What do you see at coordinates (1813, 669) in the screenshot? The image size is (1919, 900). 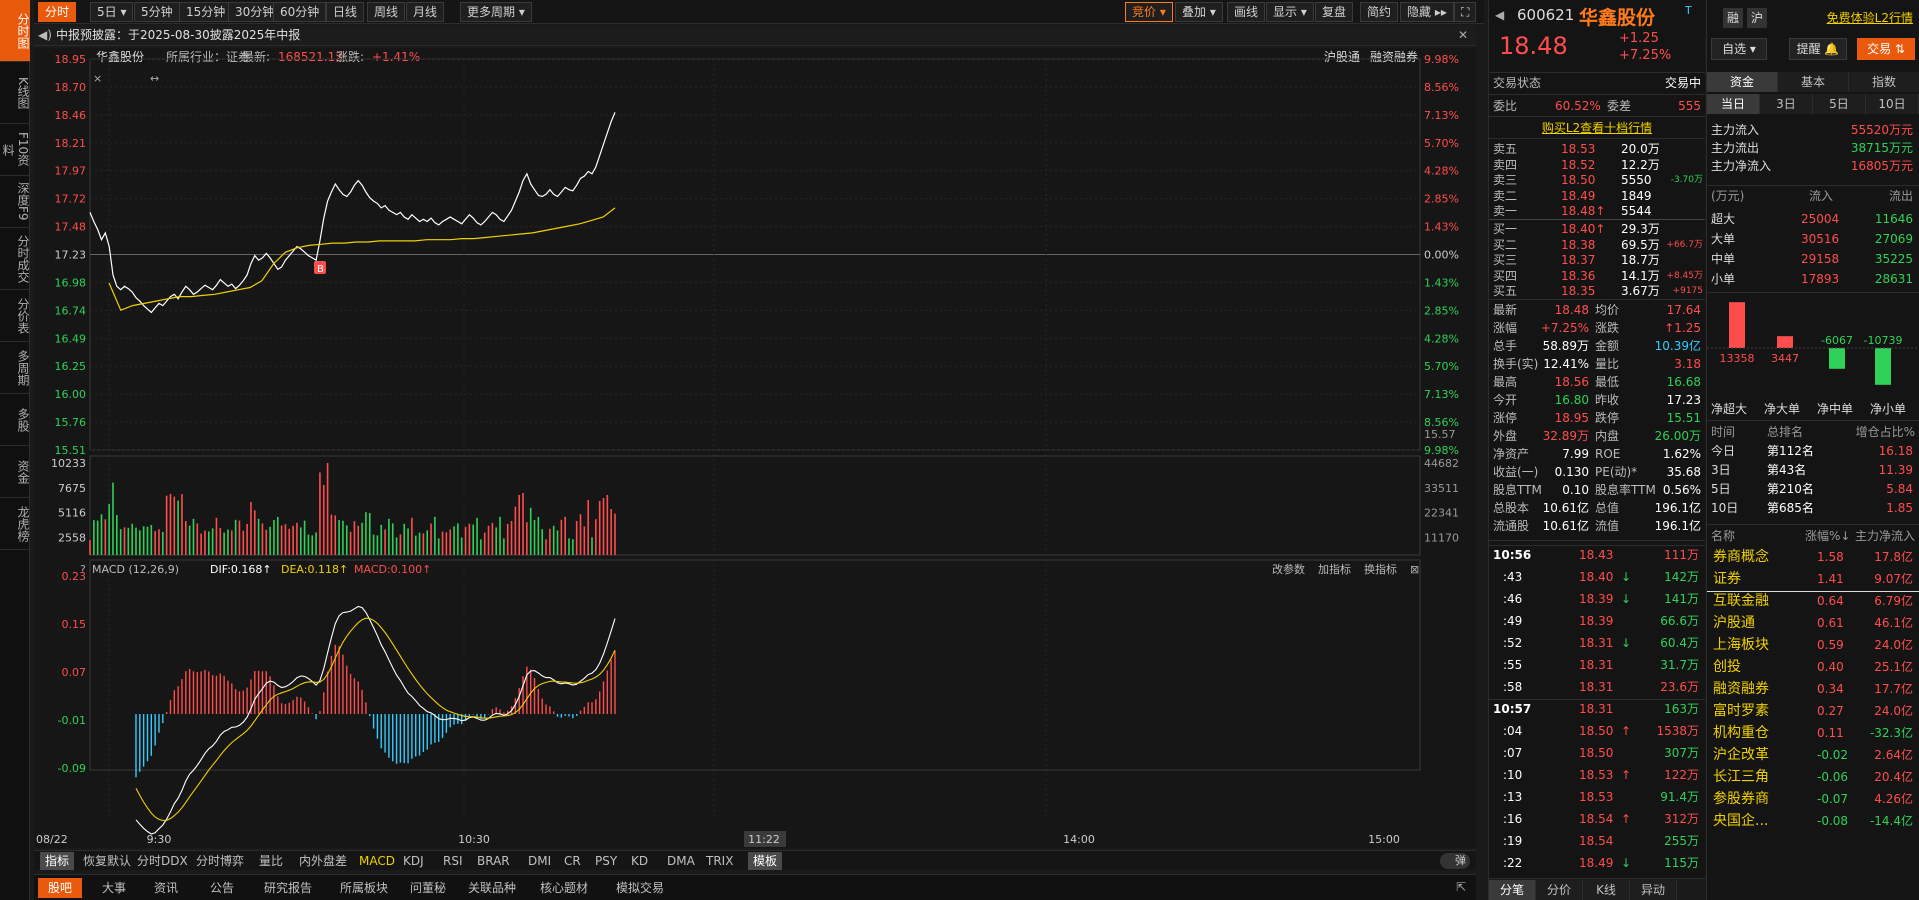 I see `sector-row: 创投 0.40 25.1亿` at bounding box center [1813, 669].